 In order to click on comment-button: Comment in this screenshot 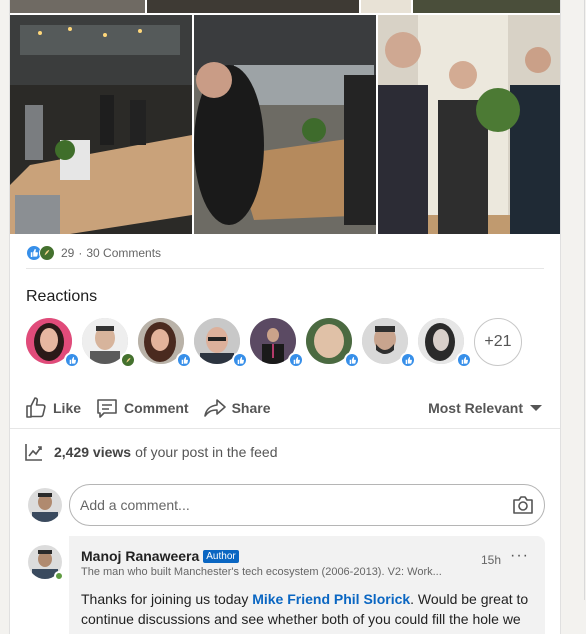, I will do `click(142, 408)`.